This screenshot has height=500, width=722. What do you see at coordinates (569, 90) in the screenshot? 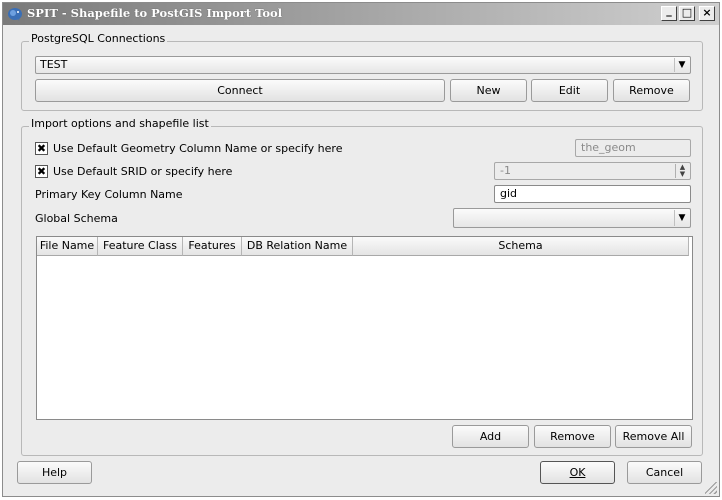
I see `edit-connection-button: Edit` at bounding box center [569, 90].